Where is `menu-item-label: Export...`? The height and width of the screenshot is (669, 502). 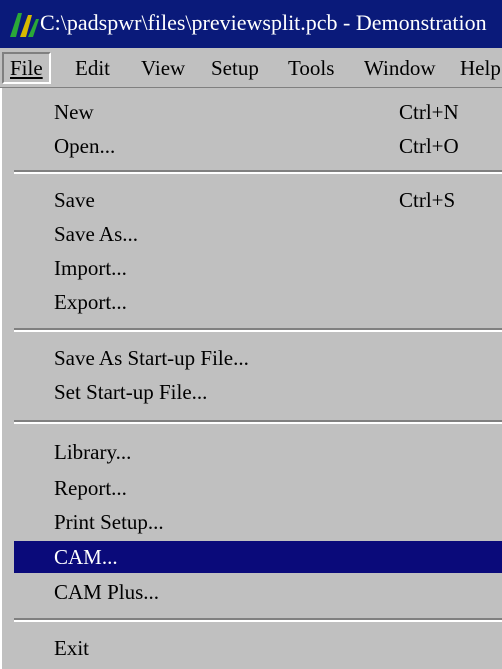
menu-item-label: Export... is located at coordinates (90, 302).